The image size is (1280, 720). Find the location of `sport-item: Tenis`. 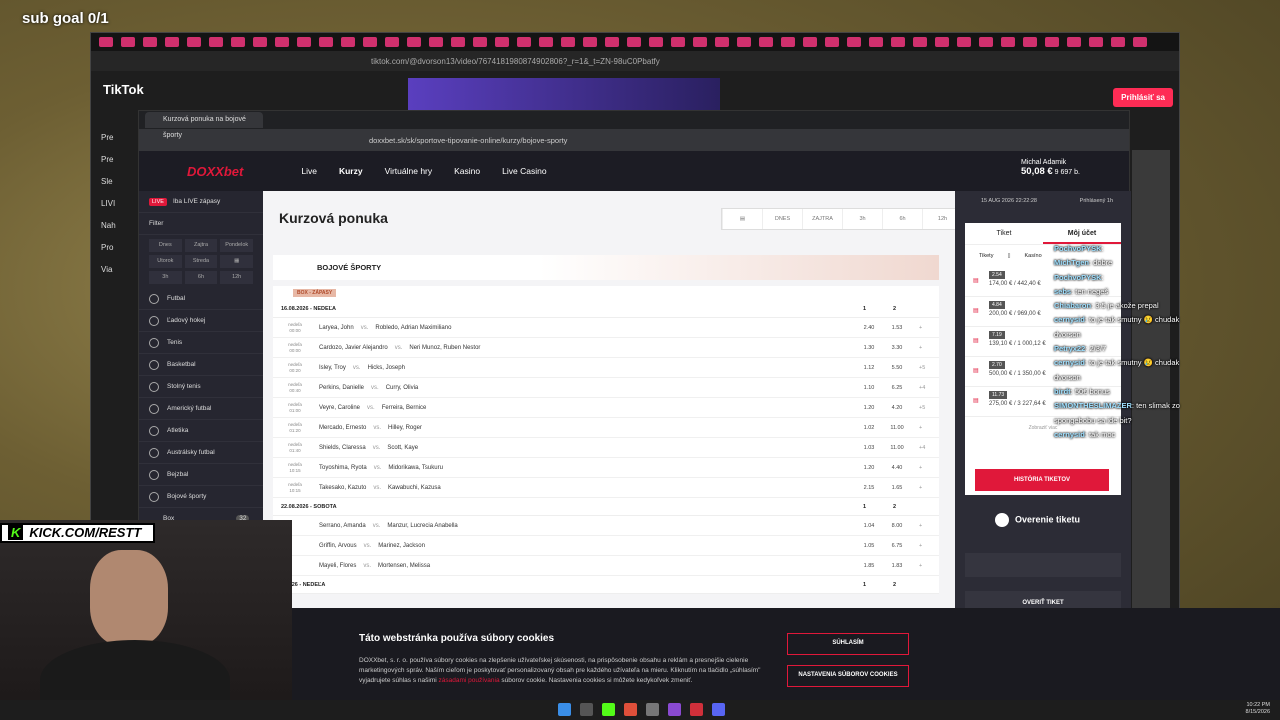

sport-item: Tenis is located at coordinates (201, 343).